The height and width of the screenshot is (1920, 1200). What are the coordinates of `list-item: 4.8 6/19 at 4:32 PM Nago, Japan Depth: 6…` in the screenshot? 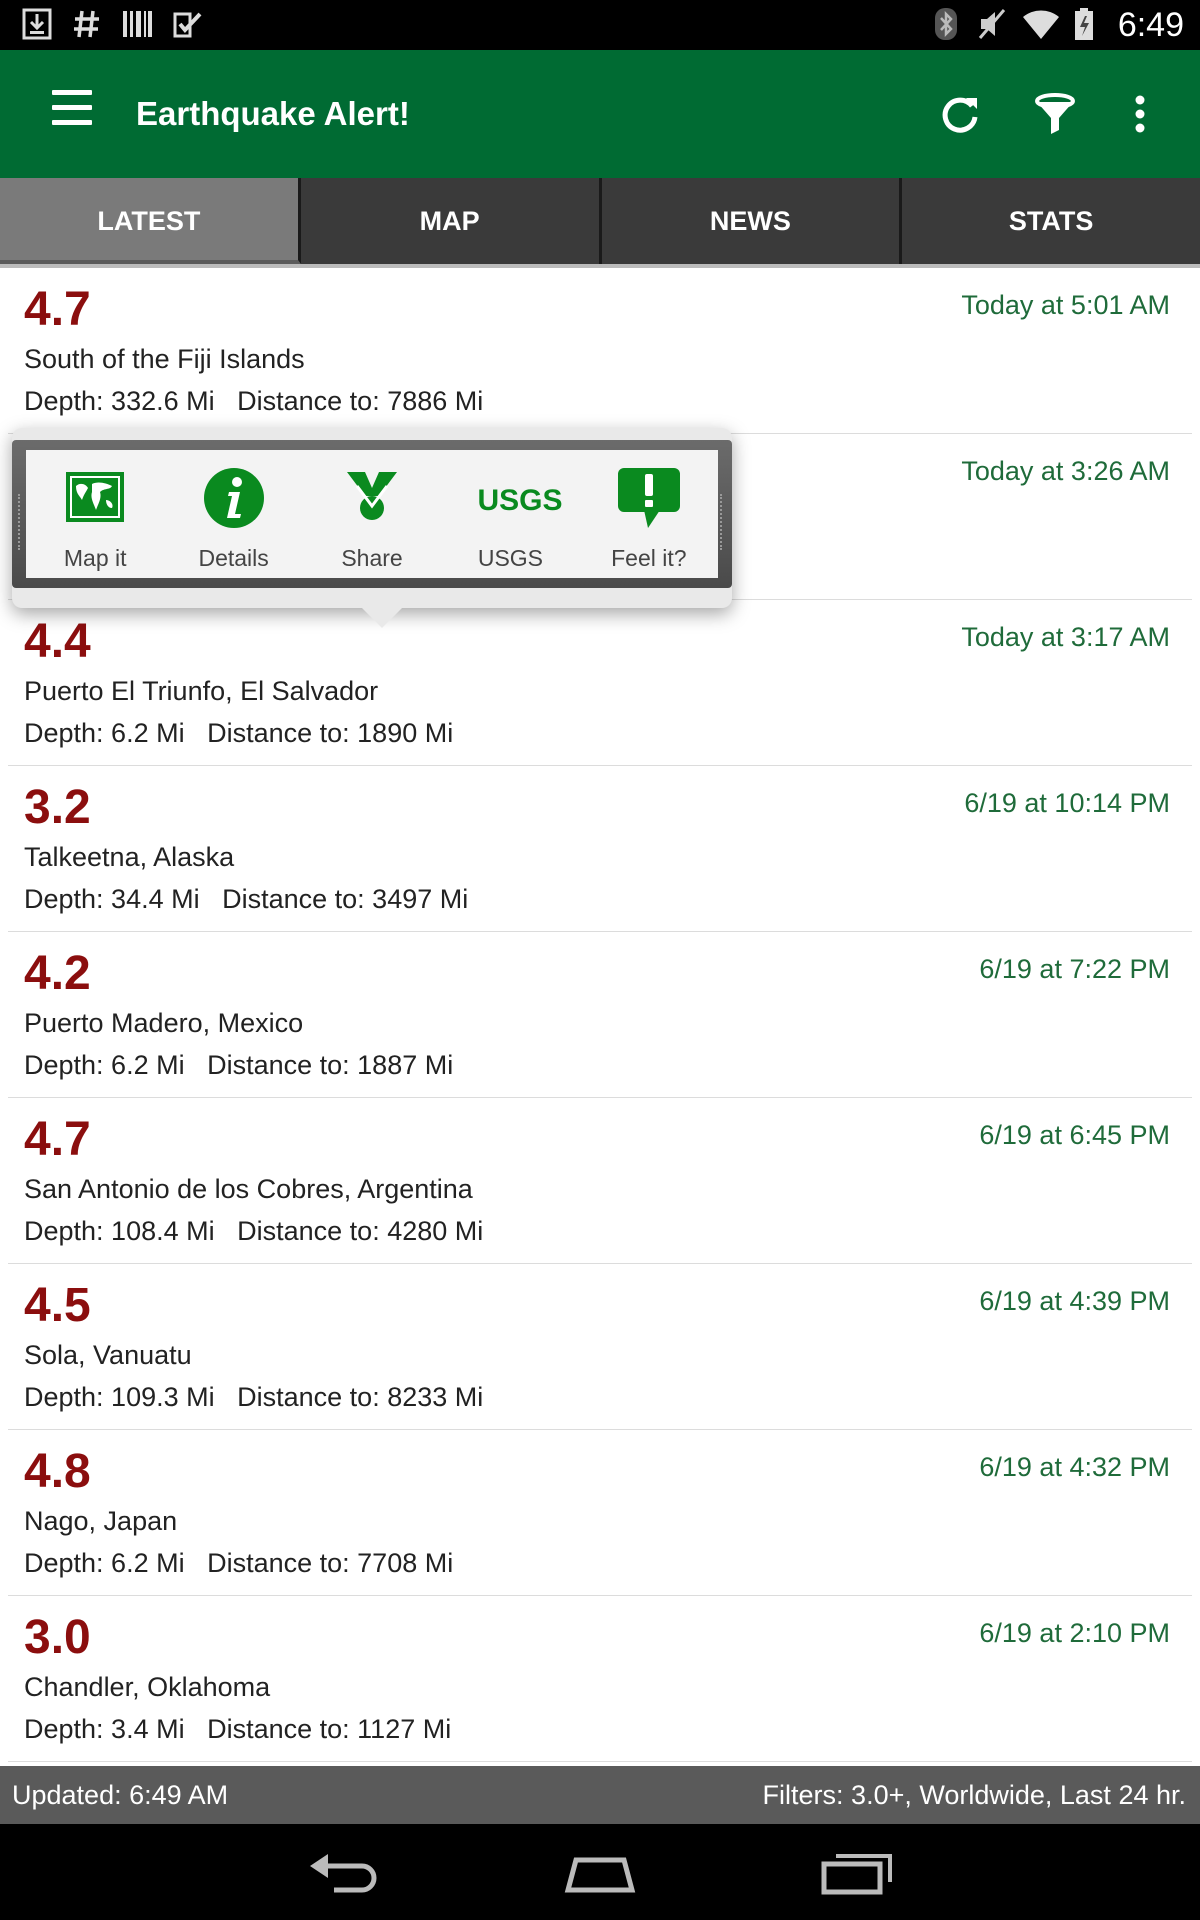 It's located at (600, 1513).